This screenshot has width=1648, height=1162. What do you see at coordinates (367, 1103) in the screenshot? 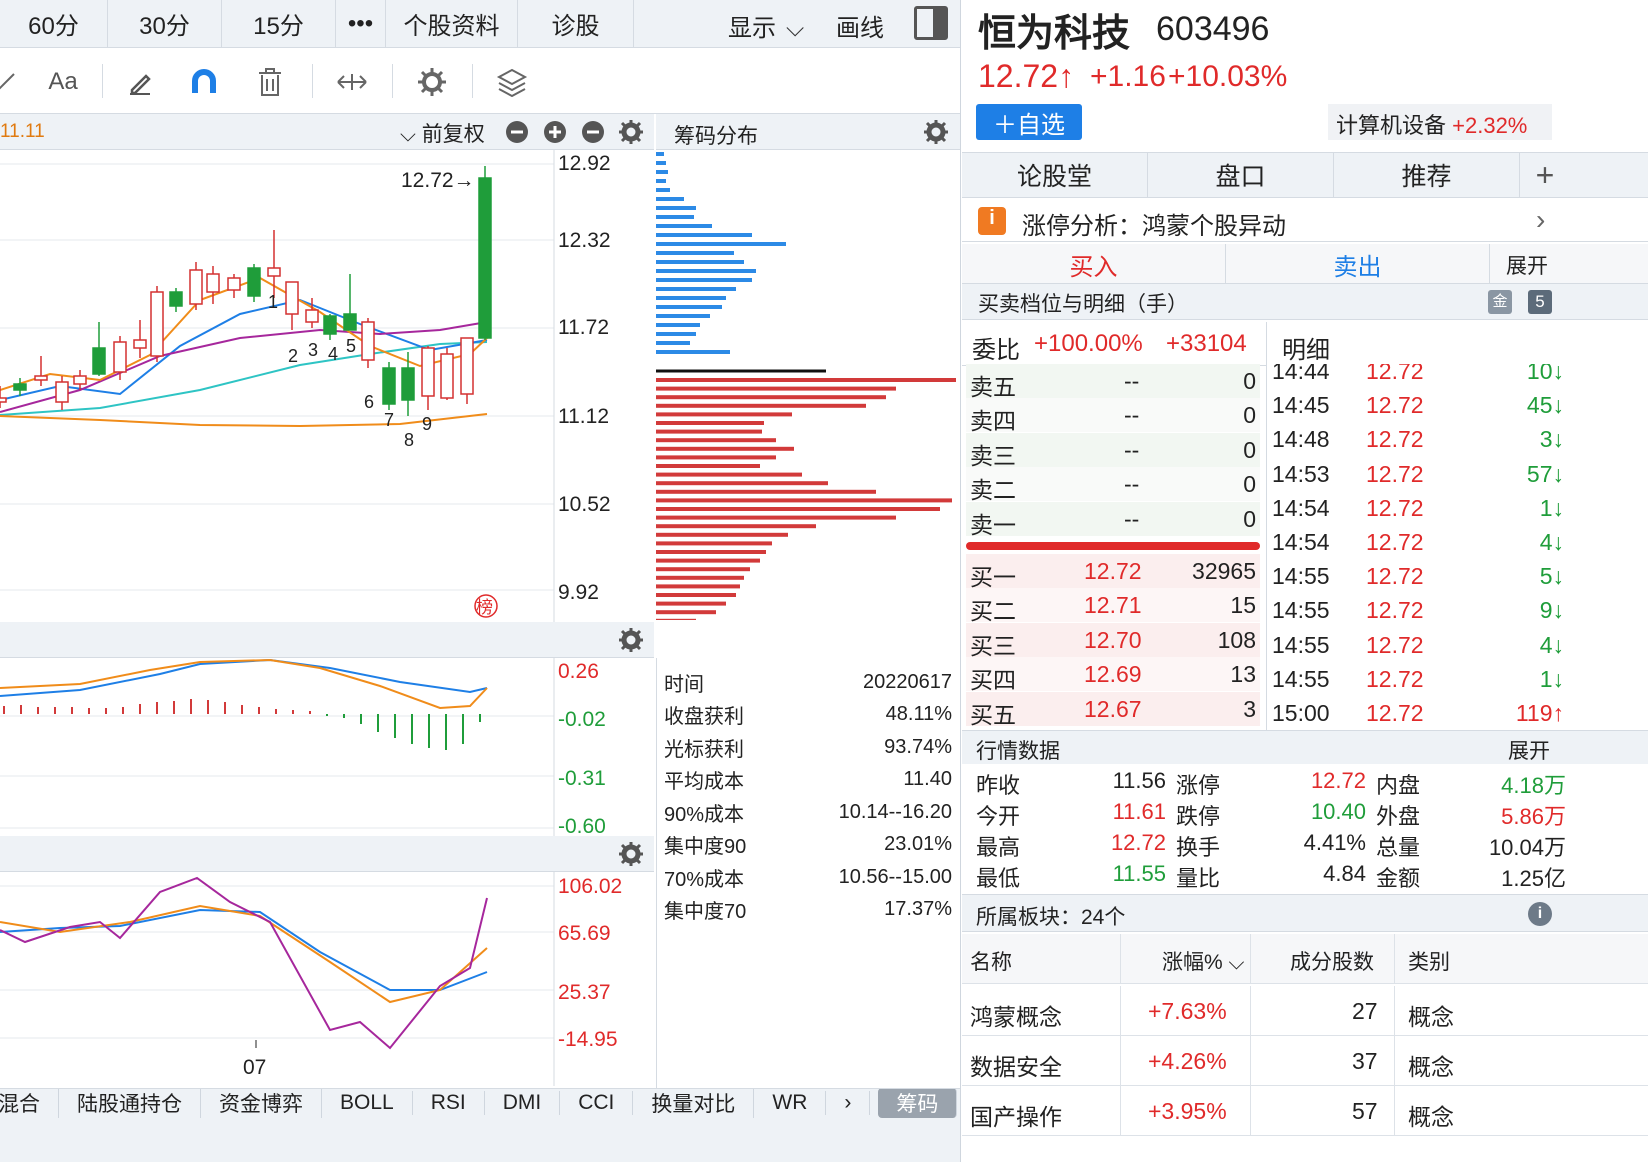
I see `indicator-tab: BOLL` at bounding box center [367, 1103].